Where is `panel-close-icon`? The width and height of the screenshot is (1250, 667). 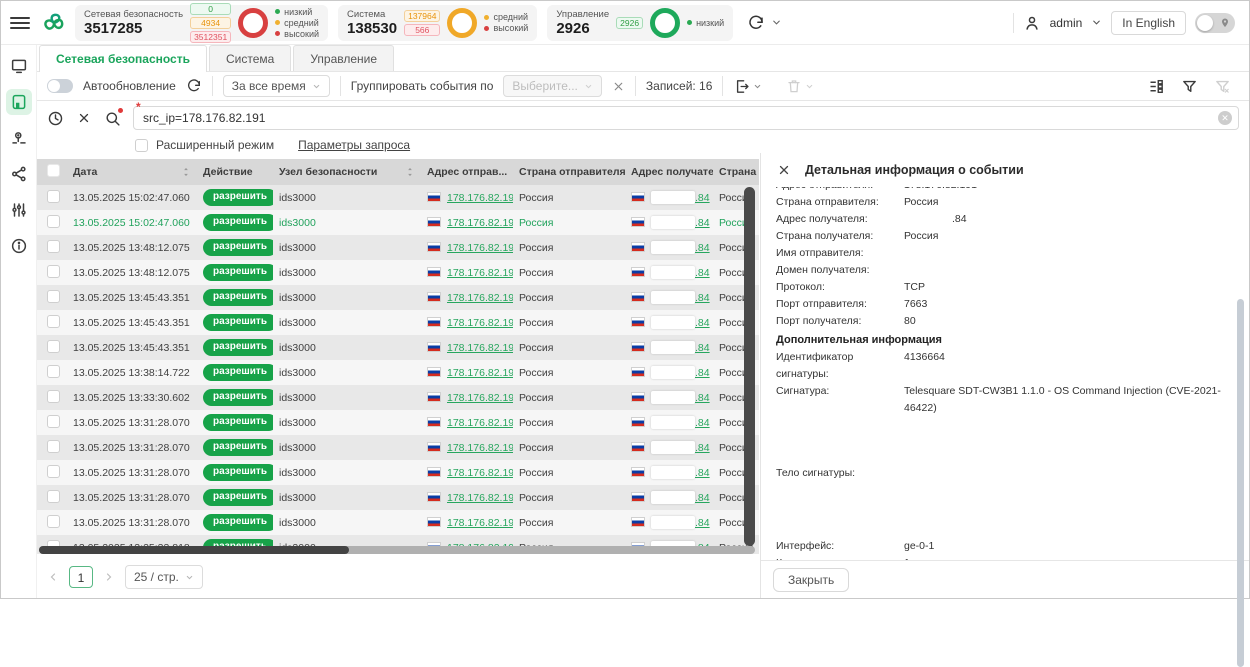 panel-close-icon is located at coordinates (784, 170).